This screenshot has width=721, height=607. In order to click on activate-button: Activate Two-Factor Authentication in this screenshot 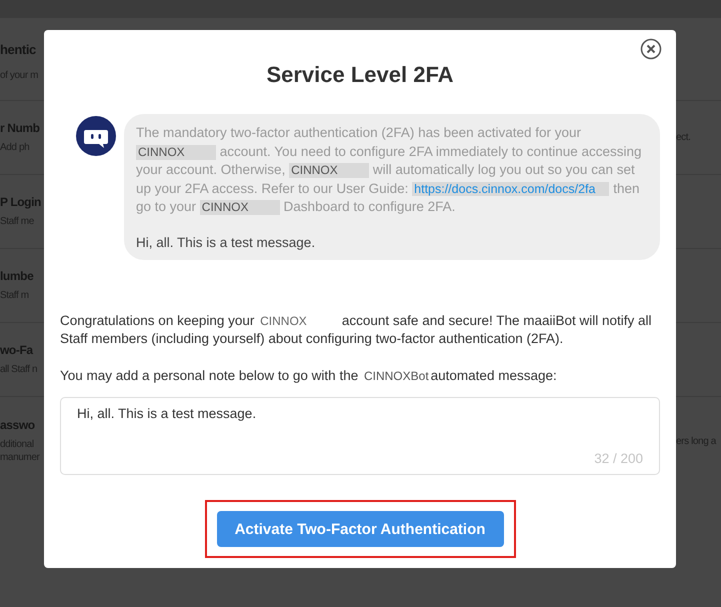, I will do `click(360, 529)`.